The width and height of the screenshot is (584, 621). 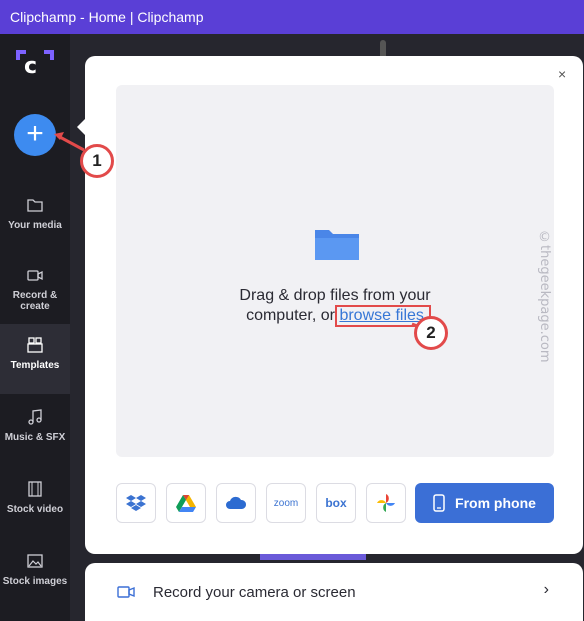 What do you see at coordinates (35, 345) in the screenshot?
I see `templates-icon` at bounding box center [35, 345].